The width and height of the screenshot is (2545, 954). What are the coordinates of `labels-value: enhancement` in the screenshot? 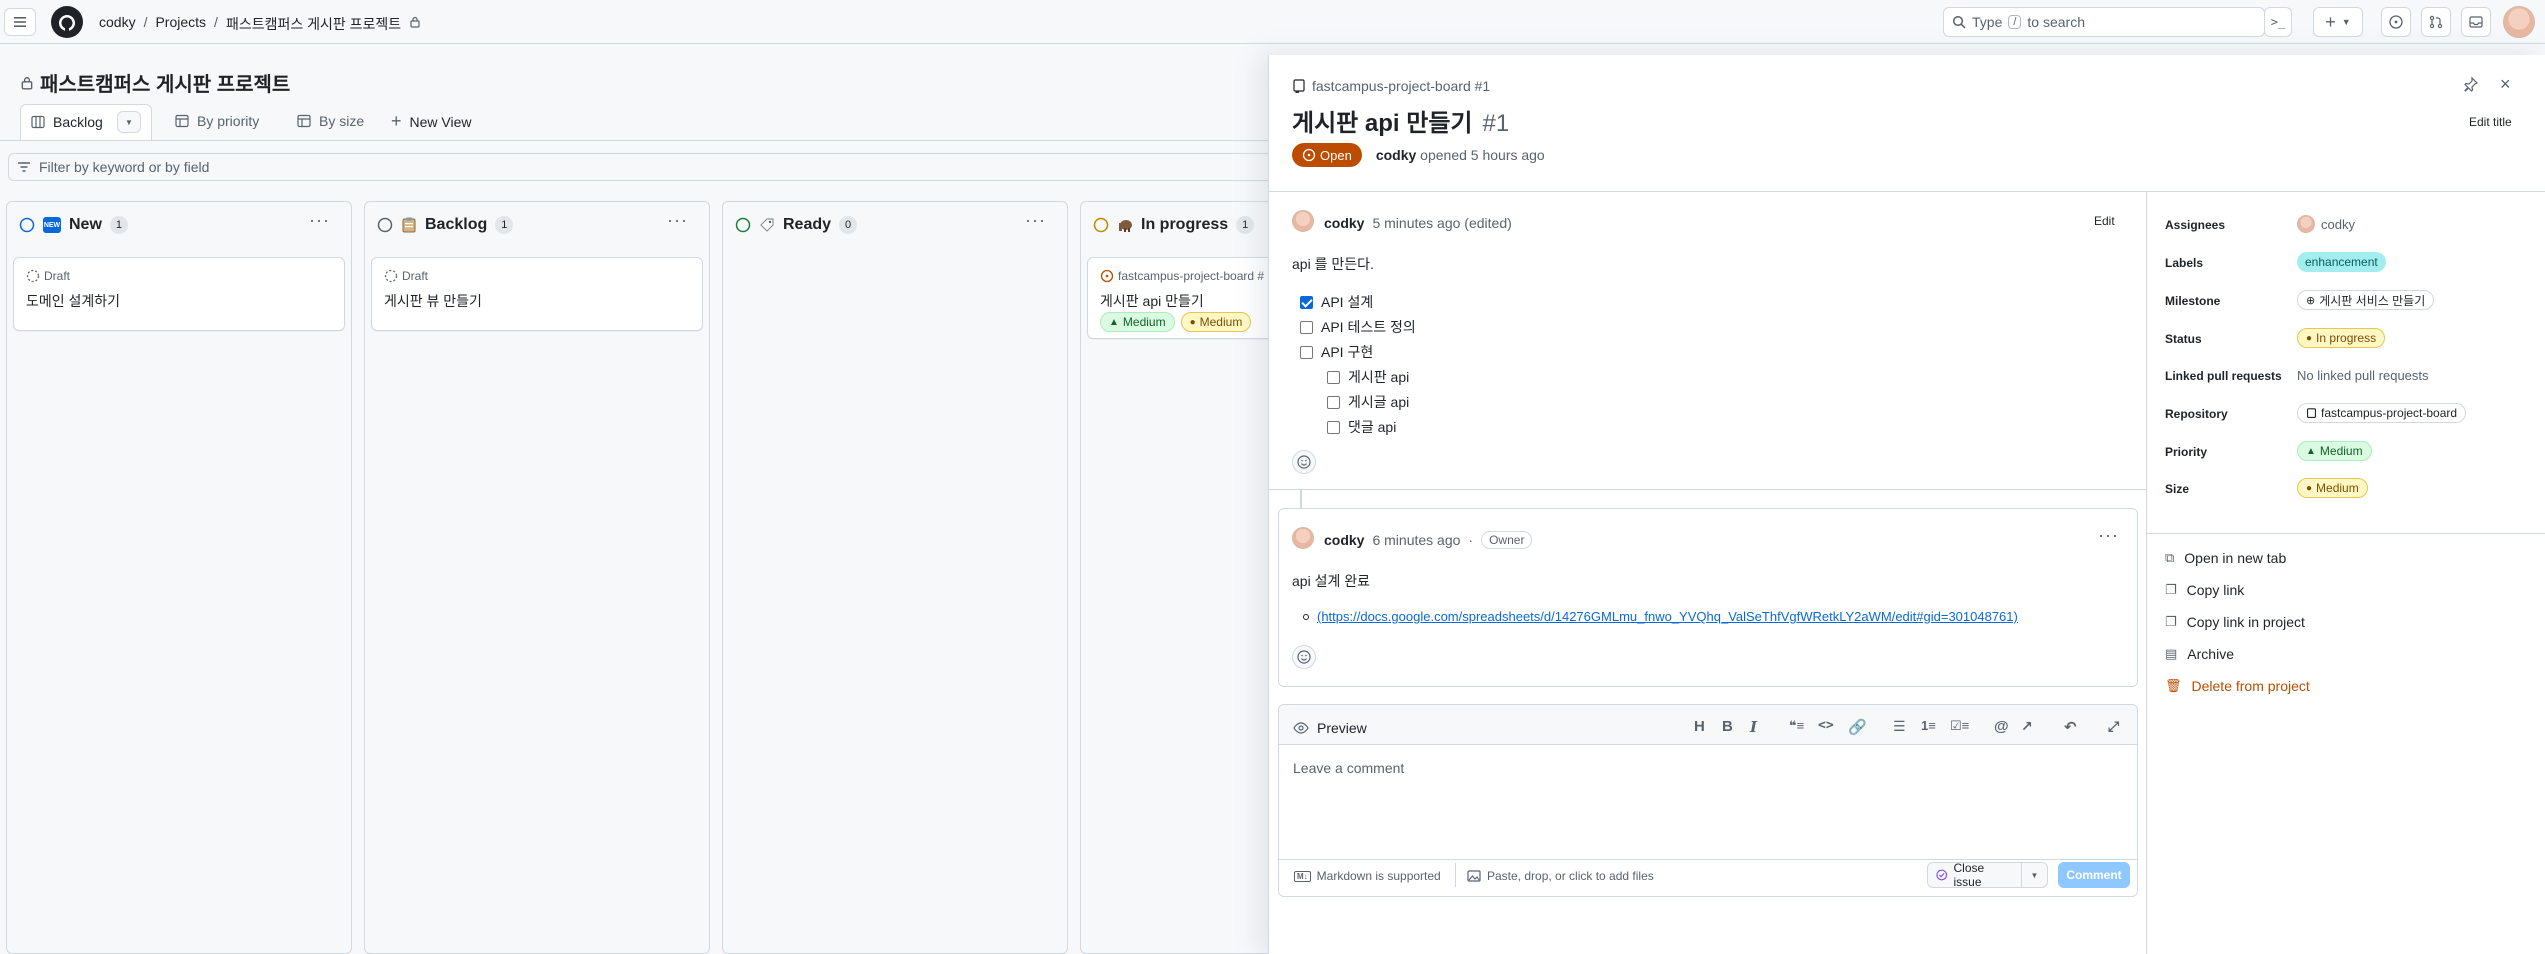 It's located at (2341, 262).